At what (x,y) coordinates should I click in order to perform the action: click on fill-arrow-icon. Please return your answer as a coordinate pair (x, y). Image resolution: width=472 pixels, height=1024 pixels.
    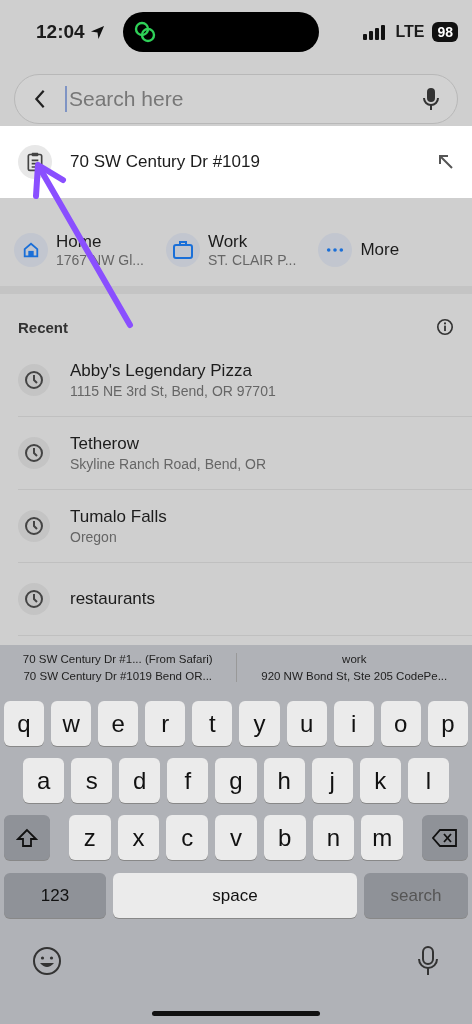
    Looking at the image, I should click on (446, 162).